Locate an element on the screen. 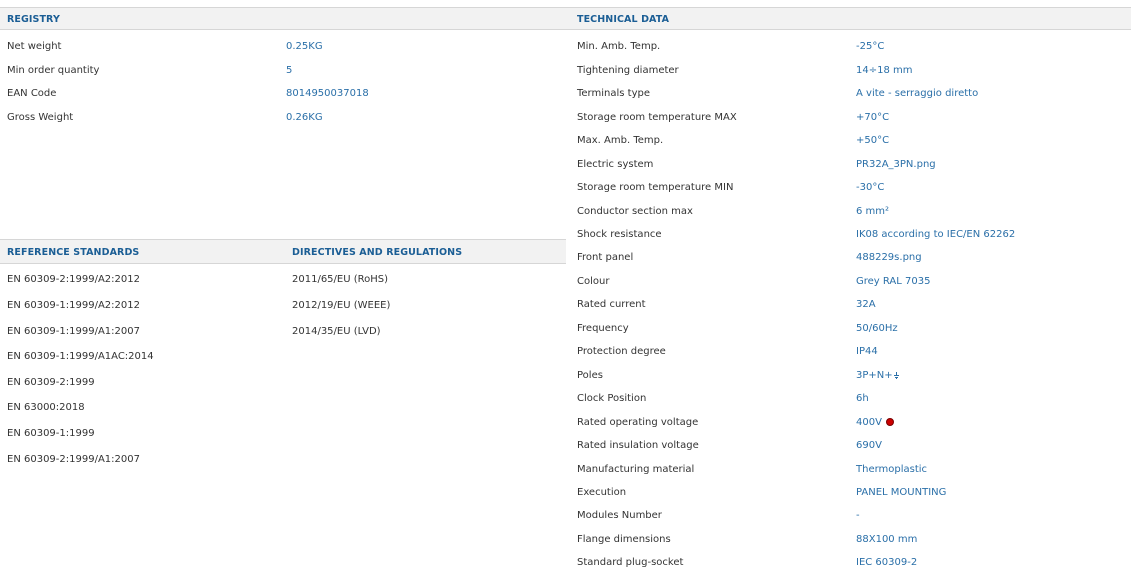  technical-value: 3P+N+ is located at coordinates (874, 375).